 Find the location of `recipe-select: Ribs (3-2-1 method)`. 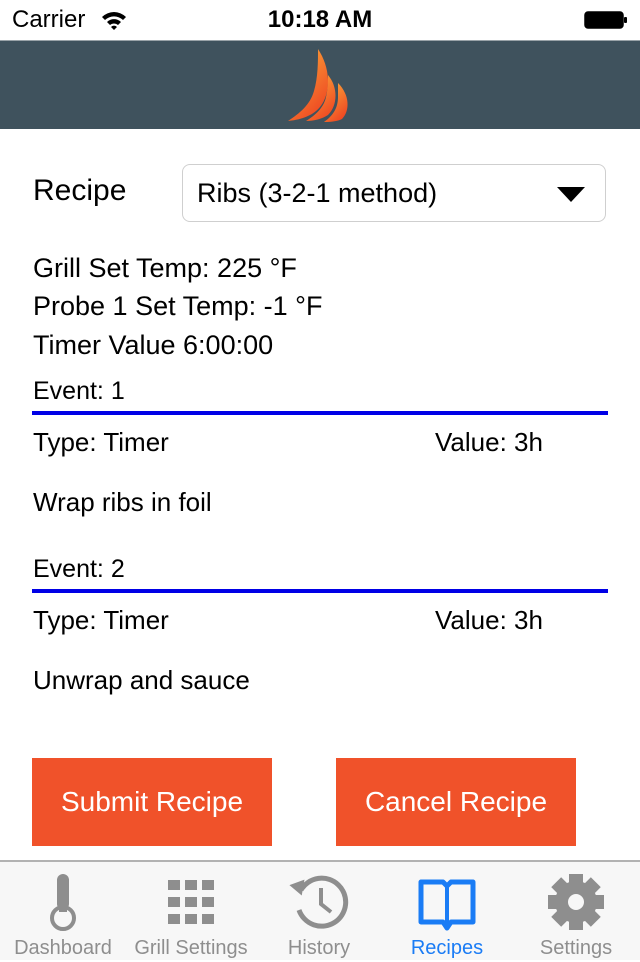

recipe-select: Ribs (3-2-1 method) is located at coordinates (394, 193).